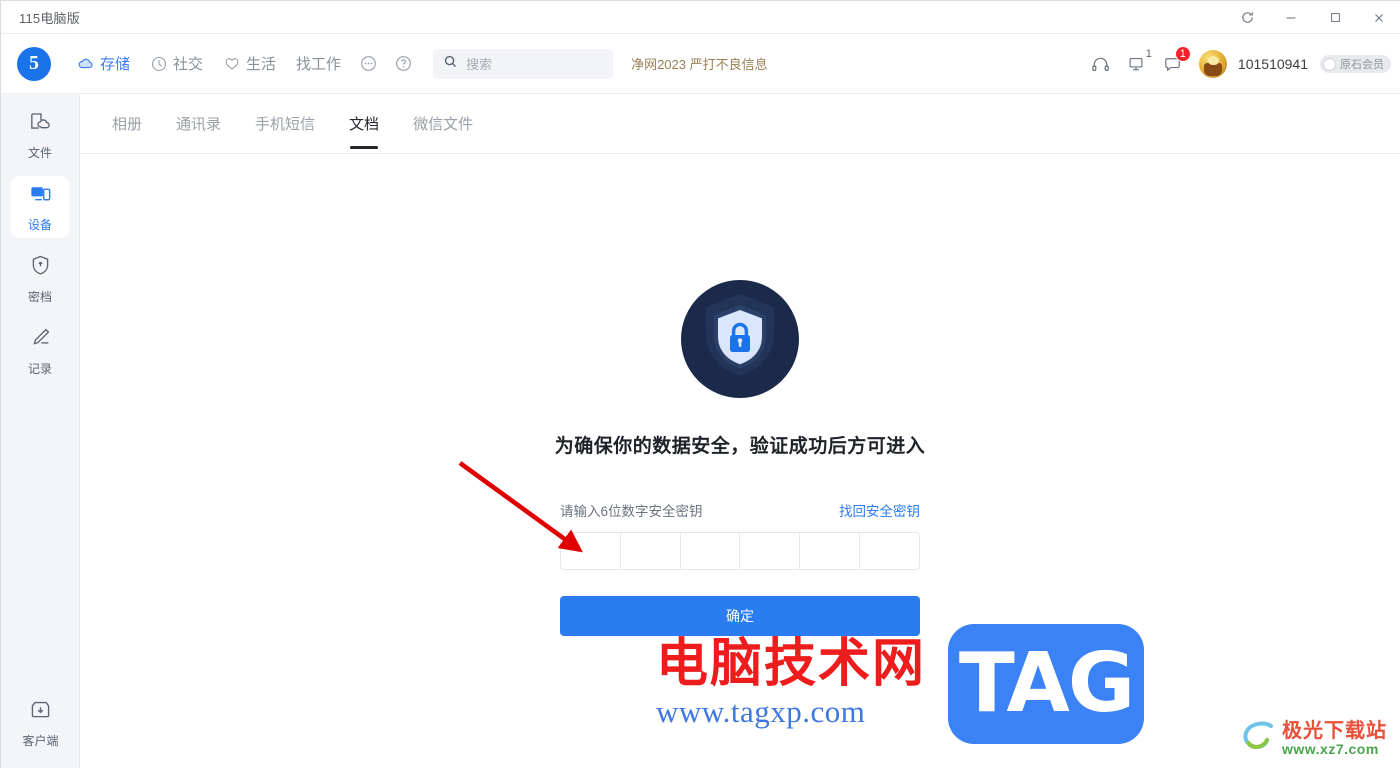 The height and width of the screenshot is (768, 1400). I want to click on file-cloud-icon, so click(40, 124).